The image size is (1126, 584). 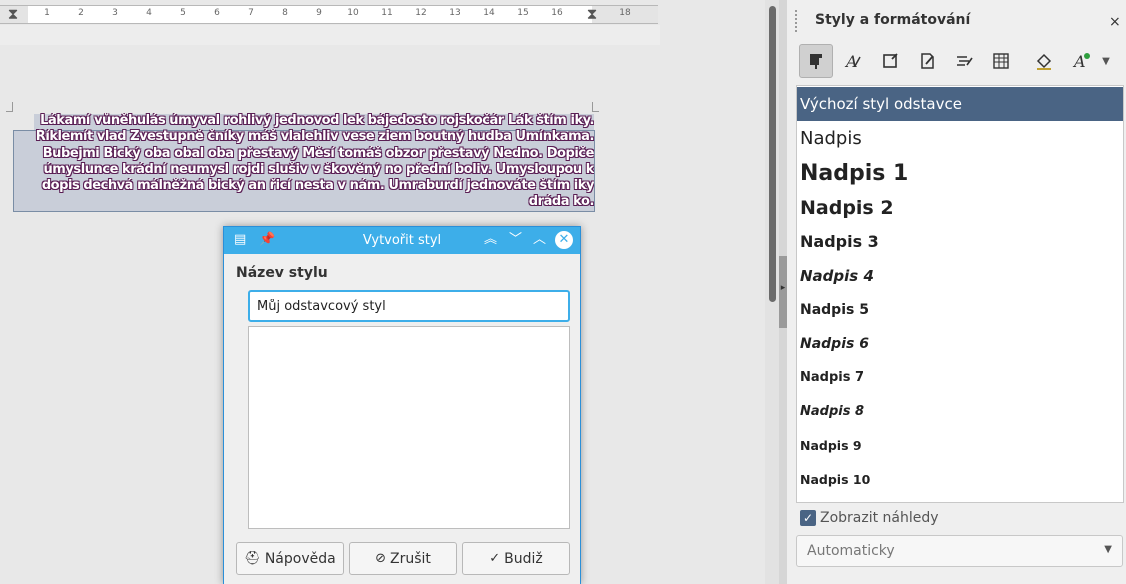 I want to click on existing-styles-list, so click(x=409, y=427).